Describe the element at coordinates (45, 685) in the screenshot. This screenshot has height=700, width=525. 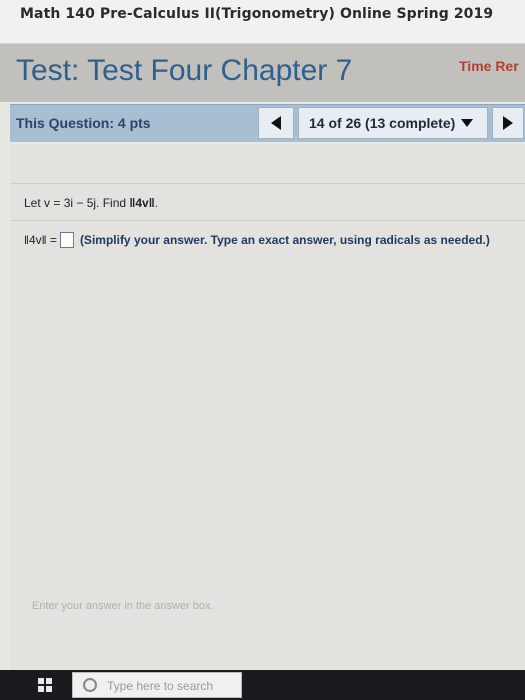
I see `windows-start-icon` at that location.